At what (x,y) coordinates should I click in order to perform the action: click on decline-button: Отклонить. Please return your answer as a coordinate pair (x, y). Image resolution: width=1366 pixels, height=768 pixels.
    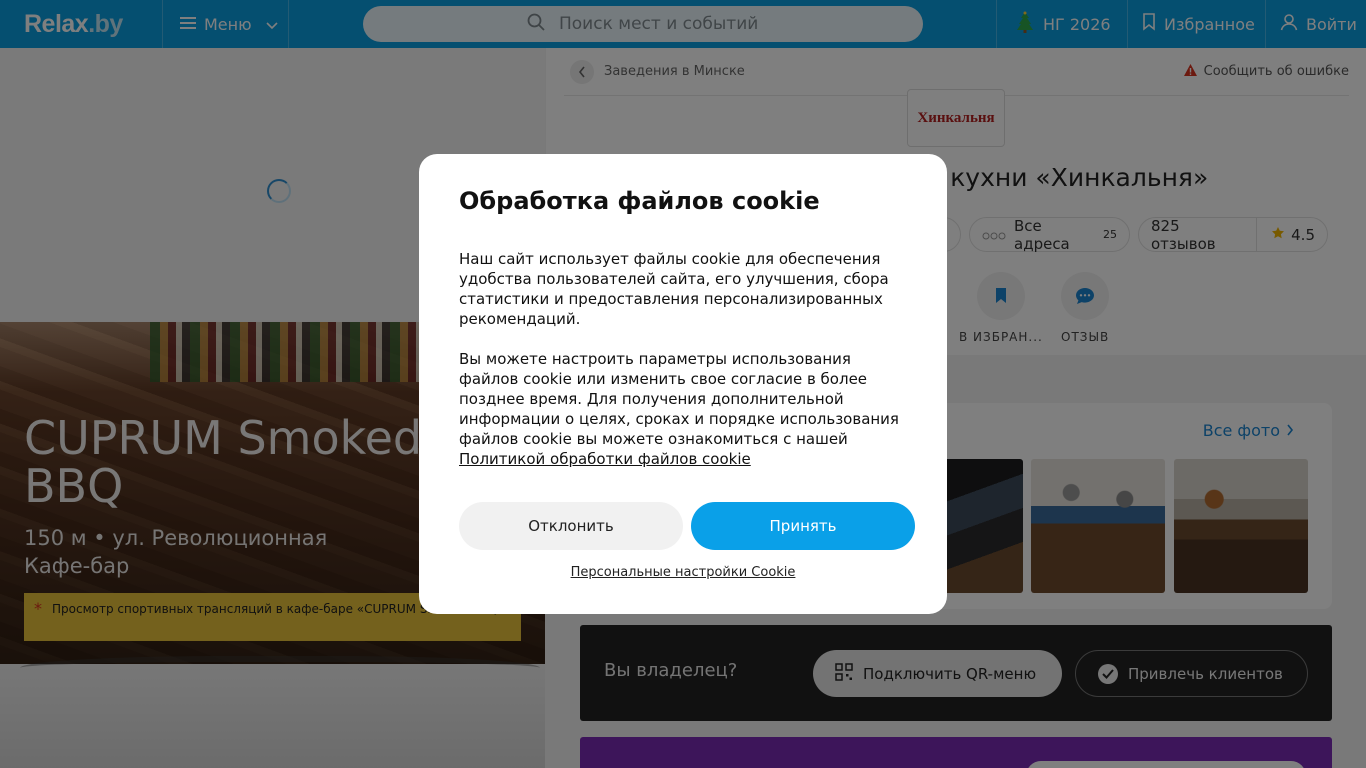
    Looking at the image, I should click on (571, 526).